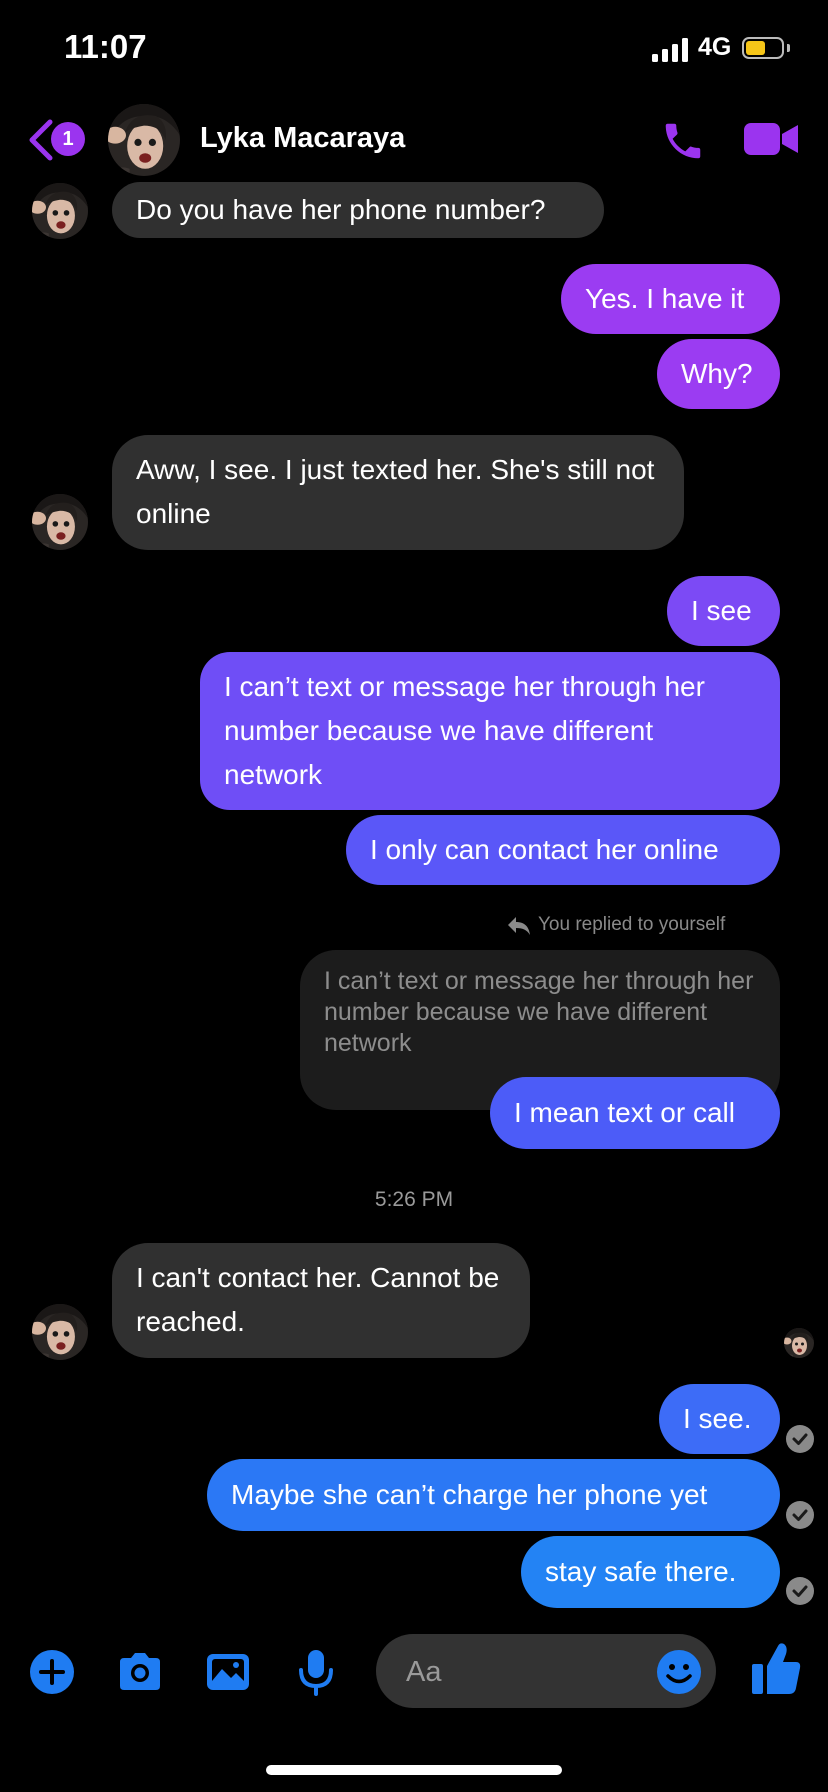  What do you see at coordinates (563, 850) in the screenshot?
I see `outgoing-message: I only can contact her online` at bounding box center [563, 850].